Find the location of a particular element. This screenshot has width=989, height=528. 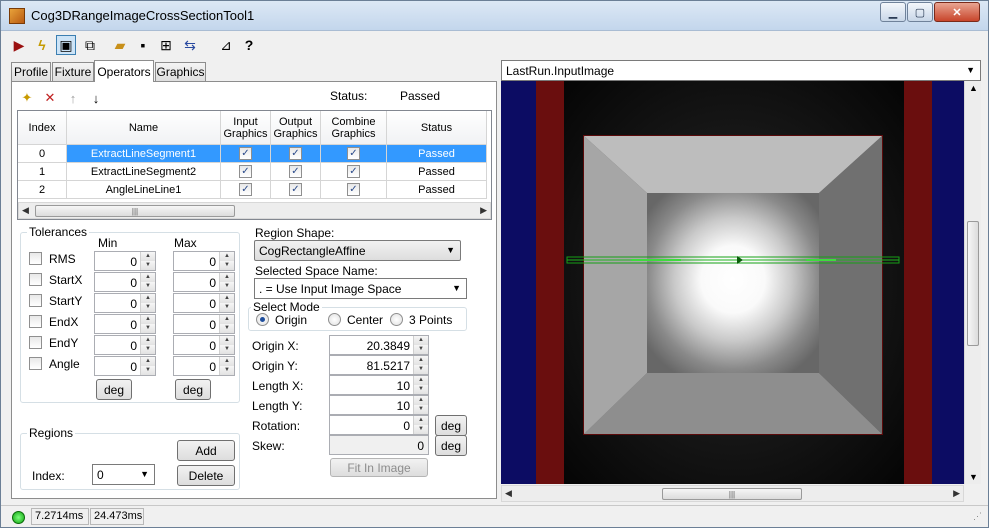

length-x-stepper: 10 ▲ ▼ is located at coordinates (379, 385).